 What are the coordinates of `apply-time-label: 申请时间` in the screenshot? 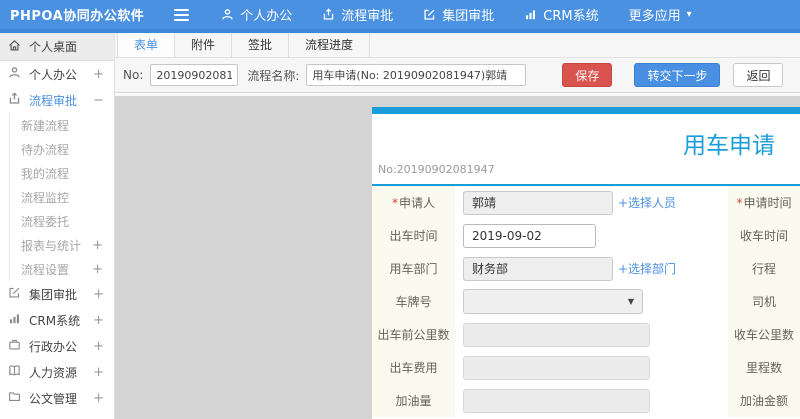 It's located at (767, 203).